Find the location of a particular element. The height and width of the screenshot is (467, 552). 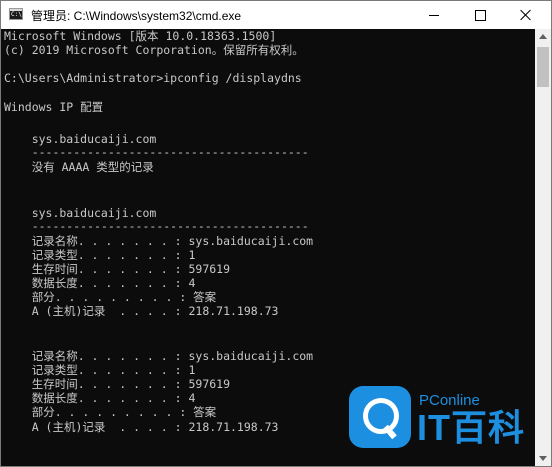

pconline-watermark: PConline IT百科 is located at coordinates (444, 421).